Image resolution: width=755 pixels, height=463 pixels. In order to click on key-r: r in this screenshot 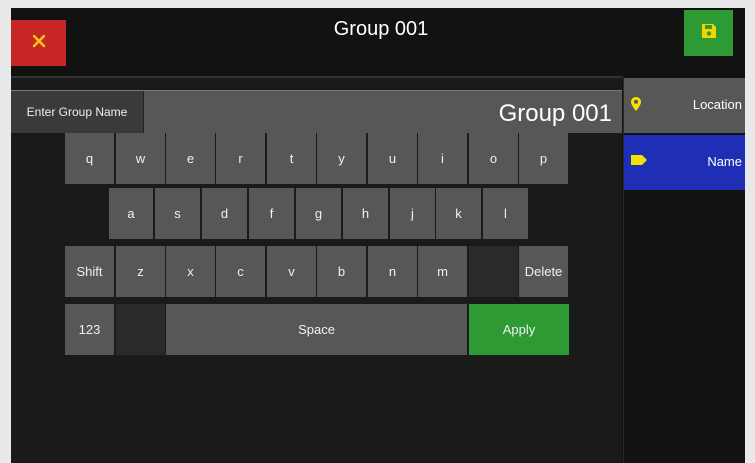, I will do `click(240, 158)`.